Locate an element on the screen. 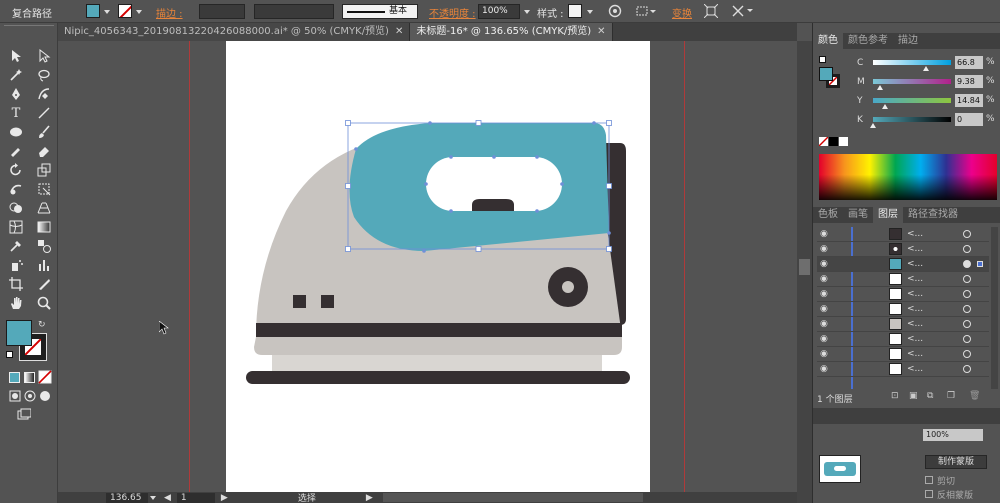 This screenshot has width=1000, height=503. screen-mode-icon is located at coordinates (24, 415).